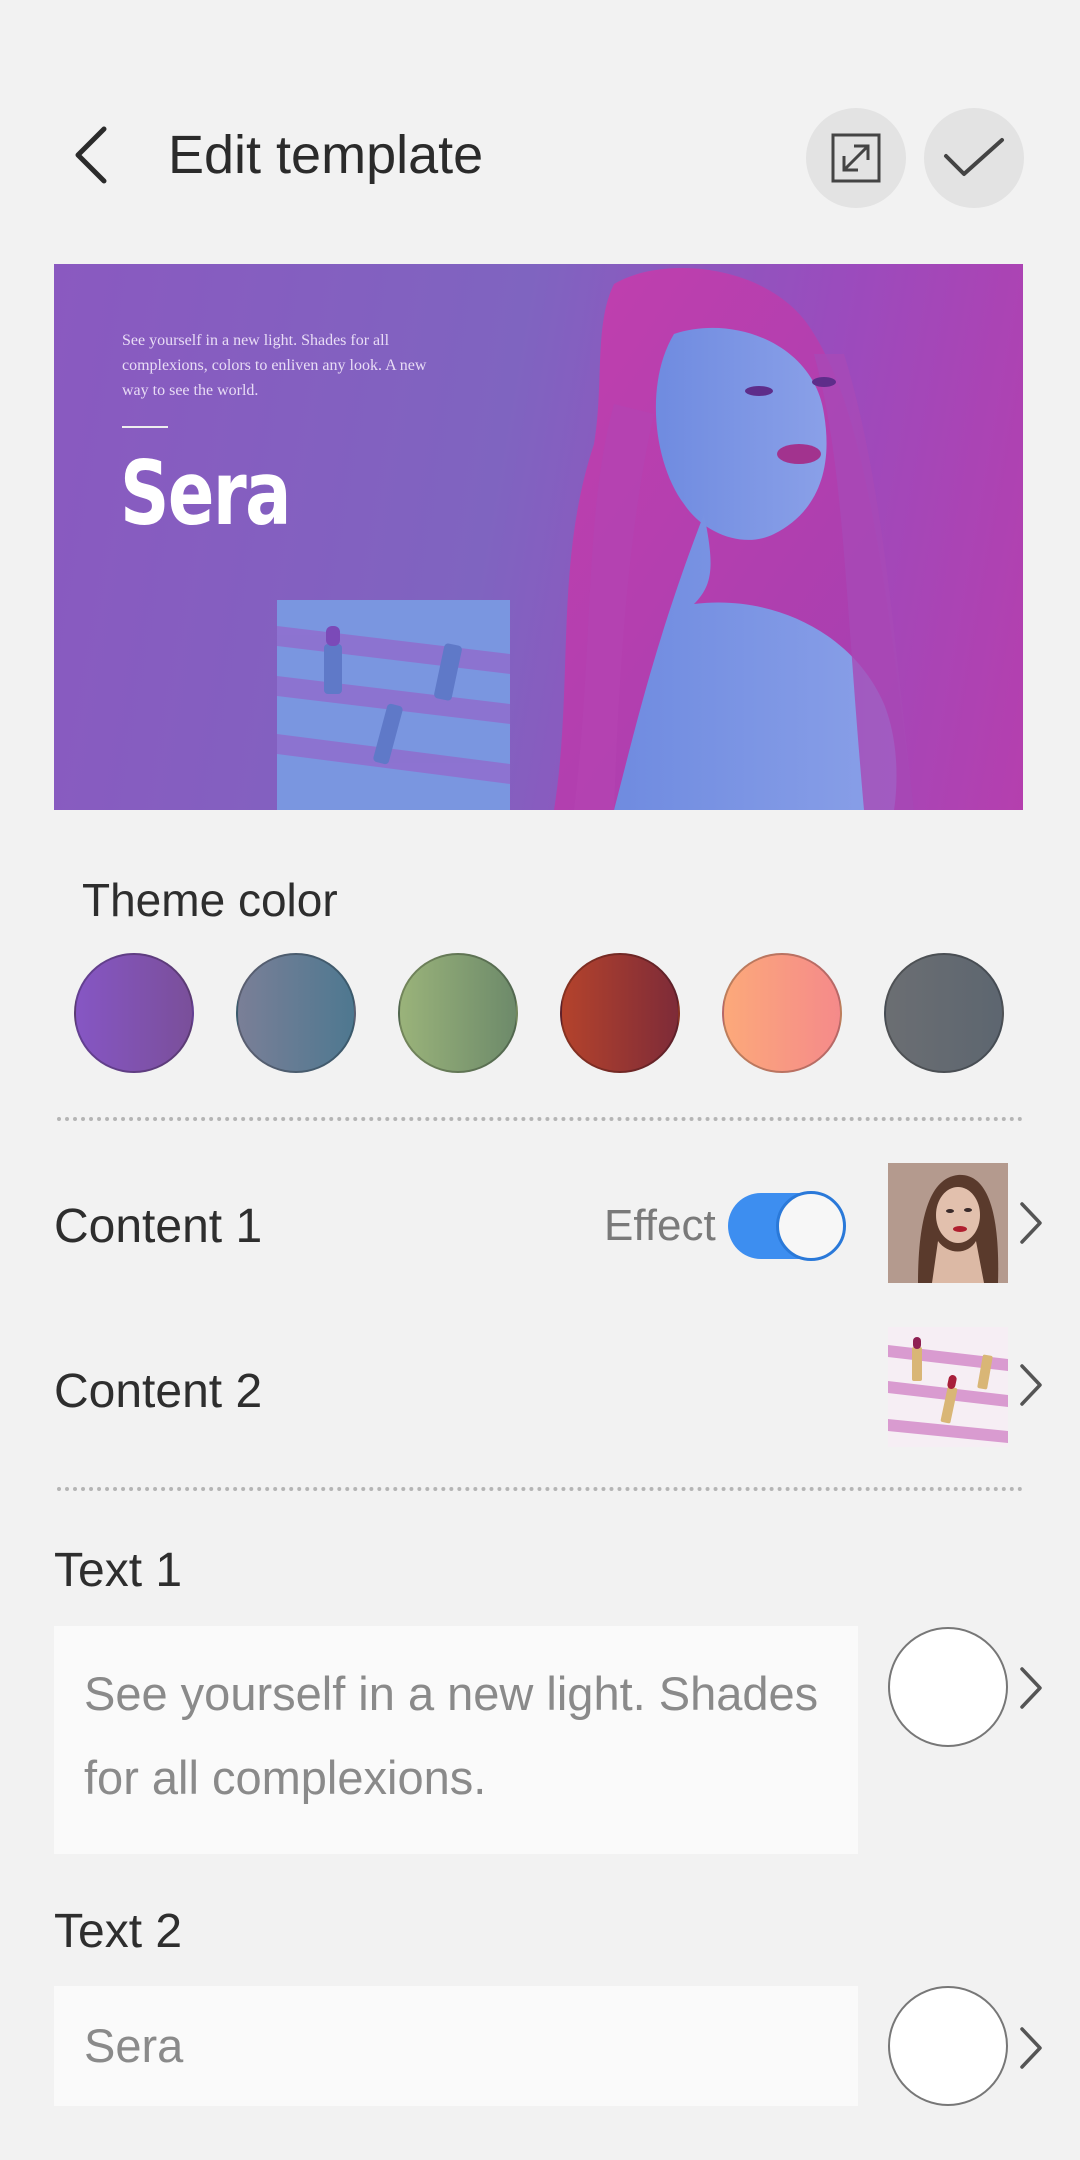 This screenshot has width=1080, height=2160. What do you see at coordinates (145, 427) in the screenshot?
I see `preview-divider` at bounding box center [145, 427].